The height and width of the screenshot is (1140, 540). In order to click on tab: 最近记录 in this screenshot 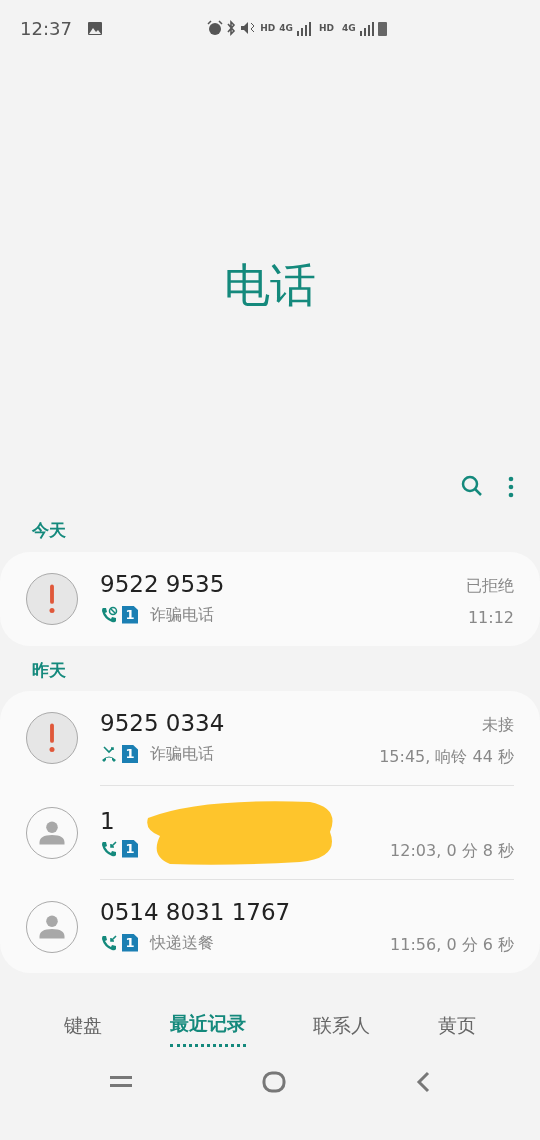, I will do `click(207, 1028)`.